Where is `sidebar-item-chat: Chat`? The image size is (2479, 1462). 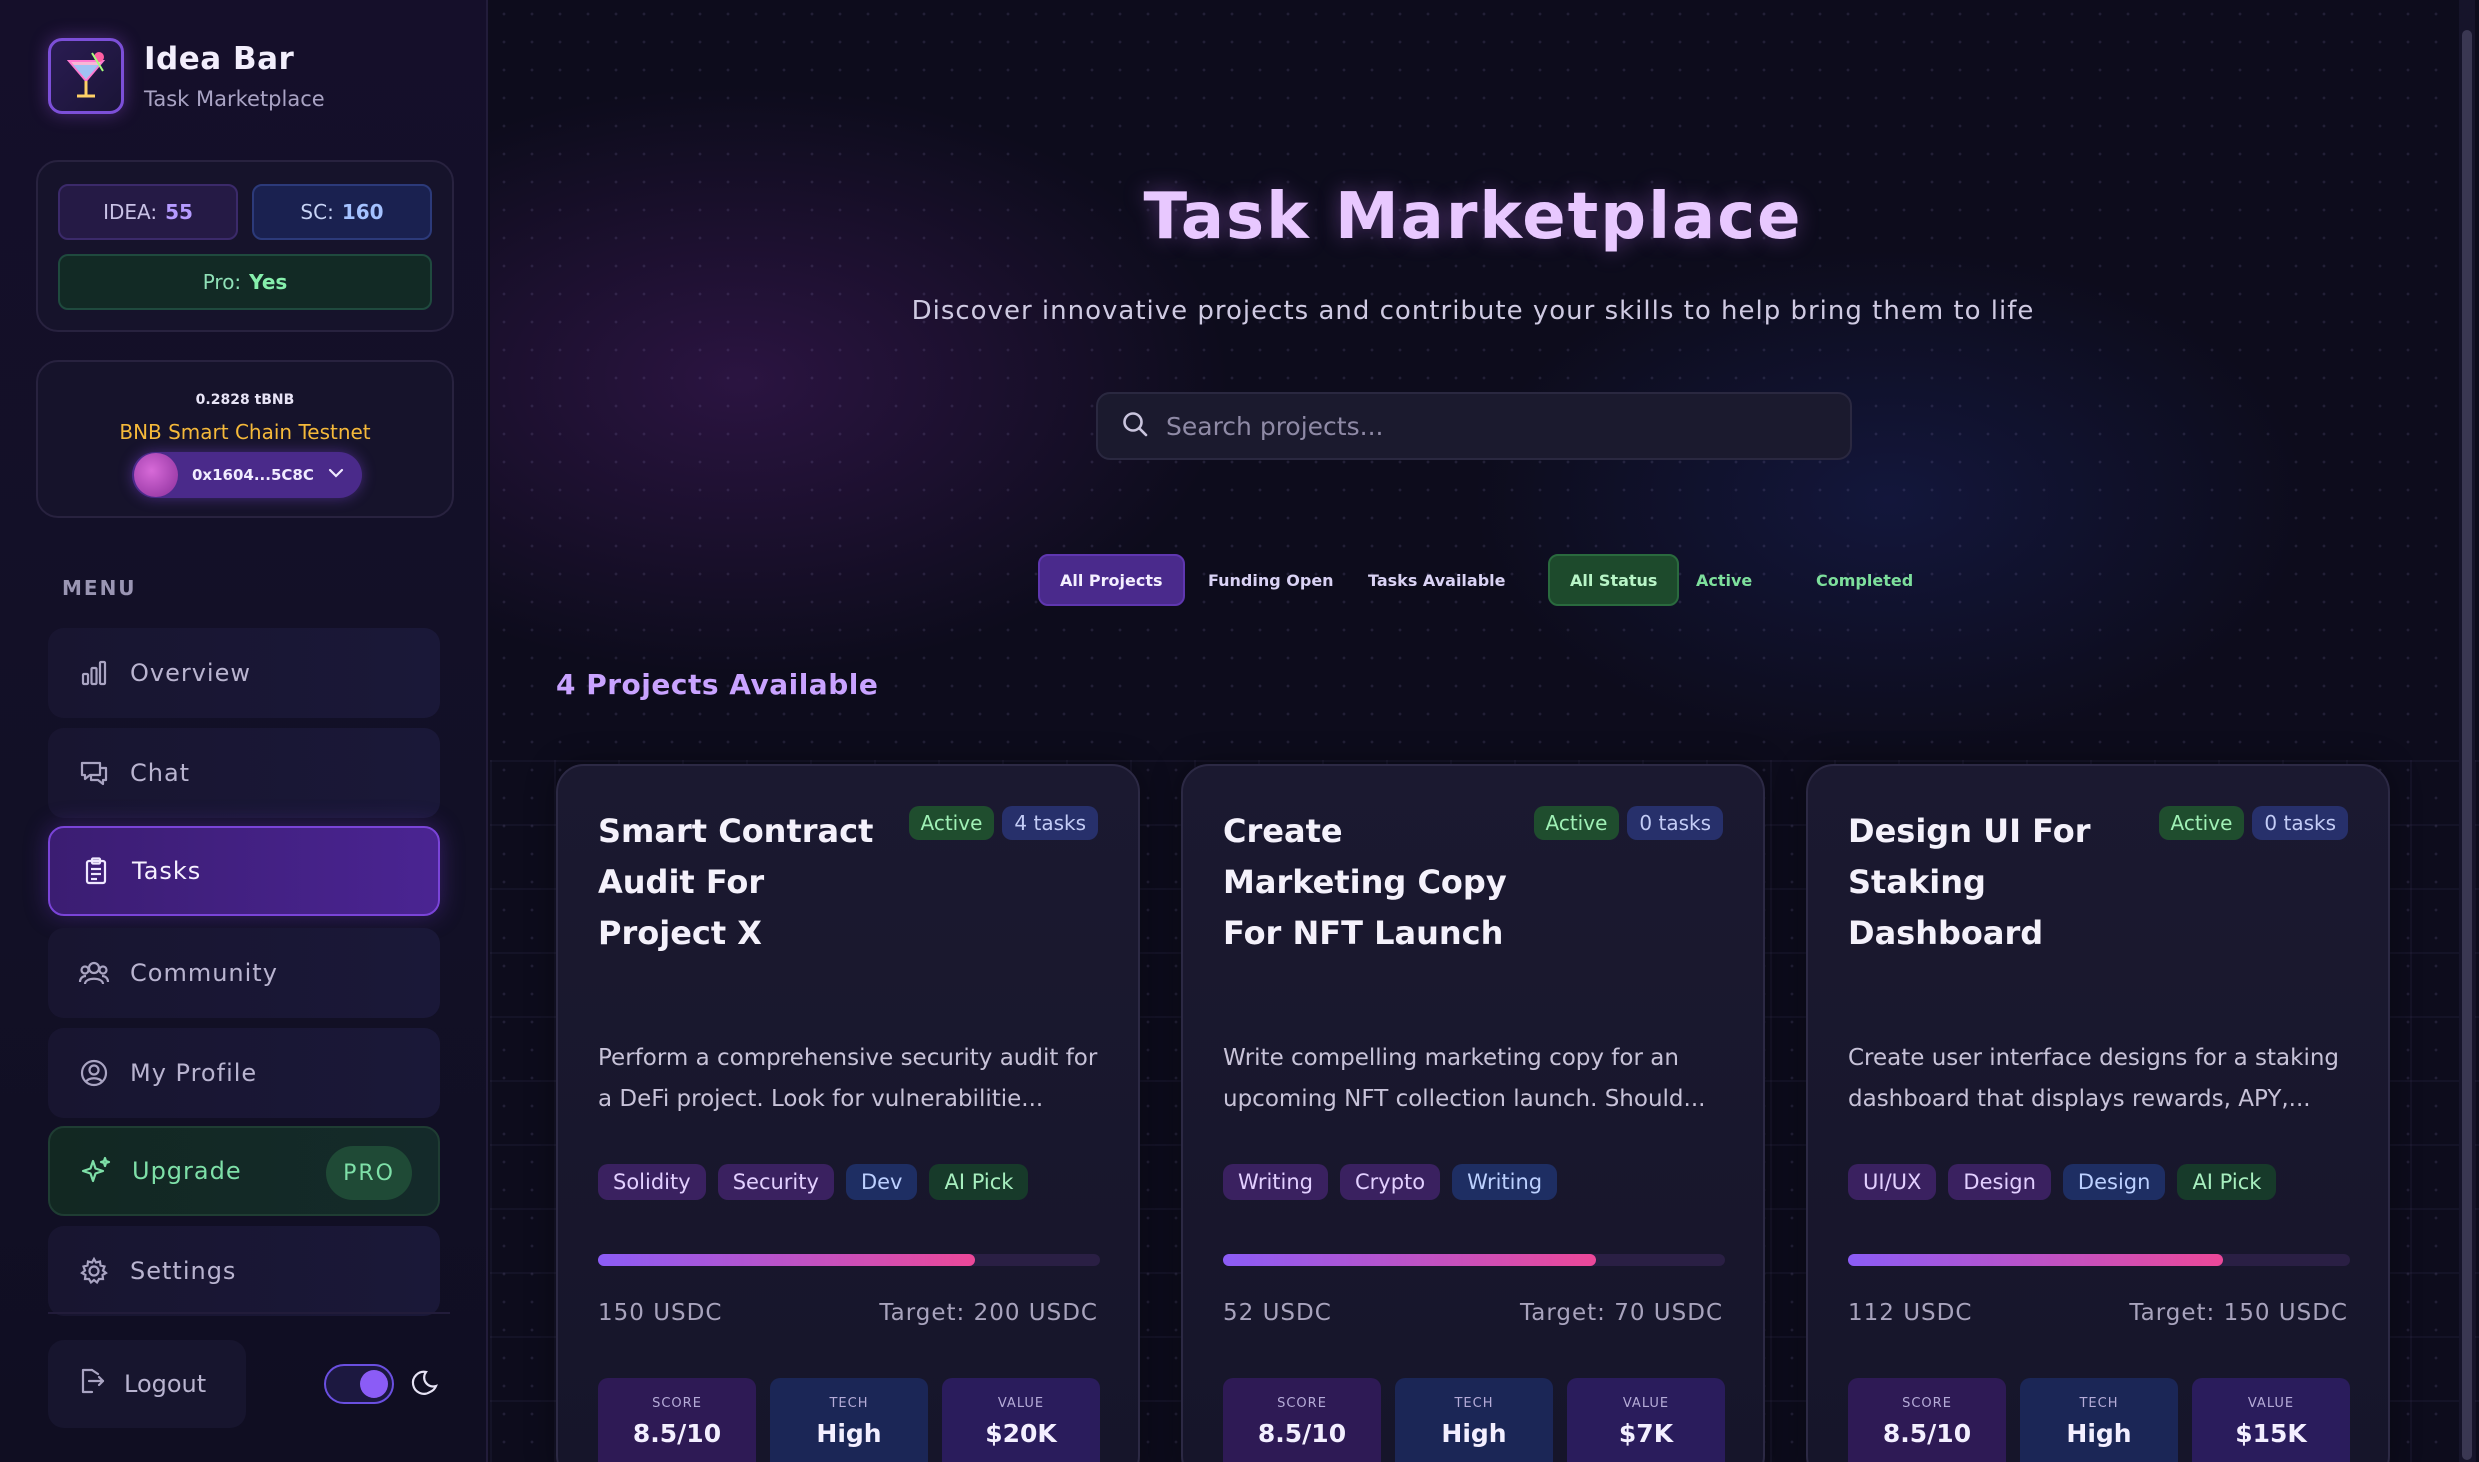
sidebar-item-chat: Chat is located at coordinates (244, 773).